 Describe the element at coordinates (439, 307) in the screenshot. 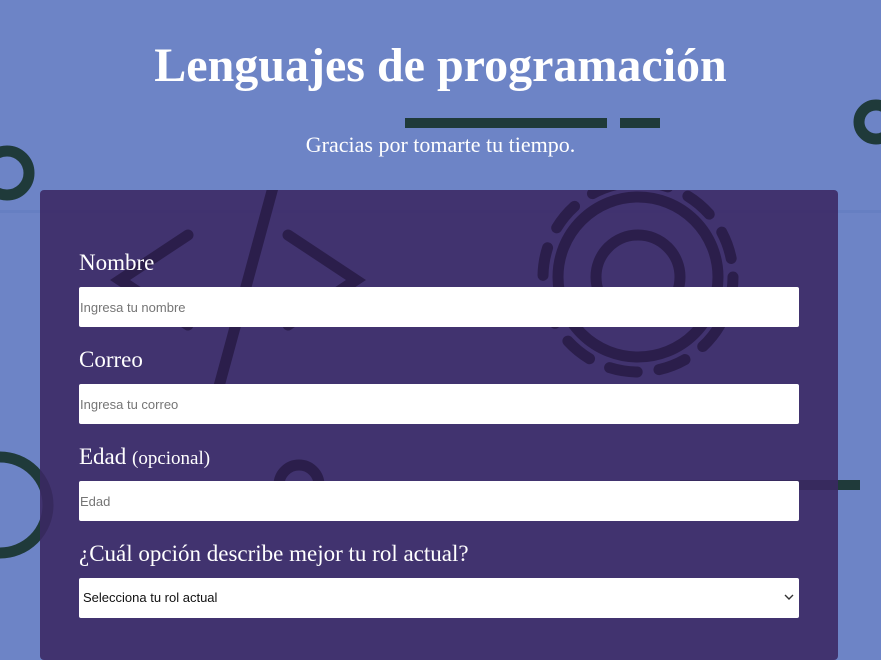

I see `name-input` at that location.